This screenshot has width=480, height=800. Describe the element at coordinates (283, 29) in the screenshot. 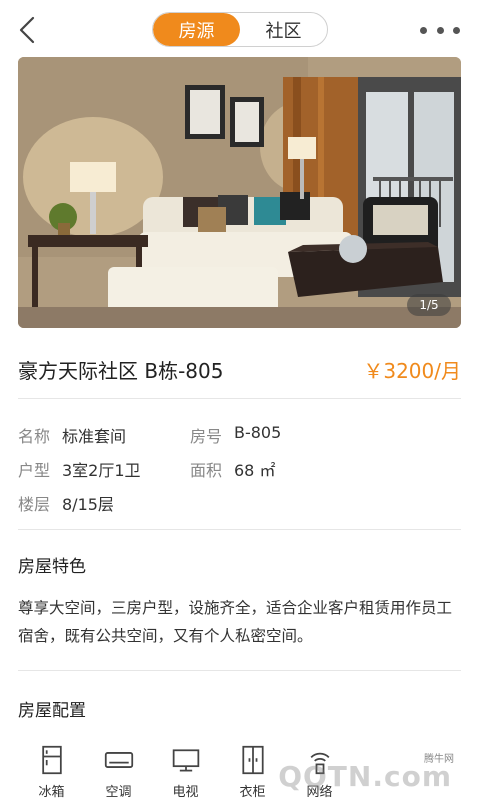

I see `tab-community: 社区` at that location.